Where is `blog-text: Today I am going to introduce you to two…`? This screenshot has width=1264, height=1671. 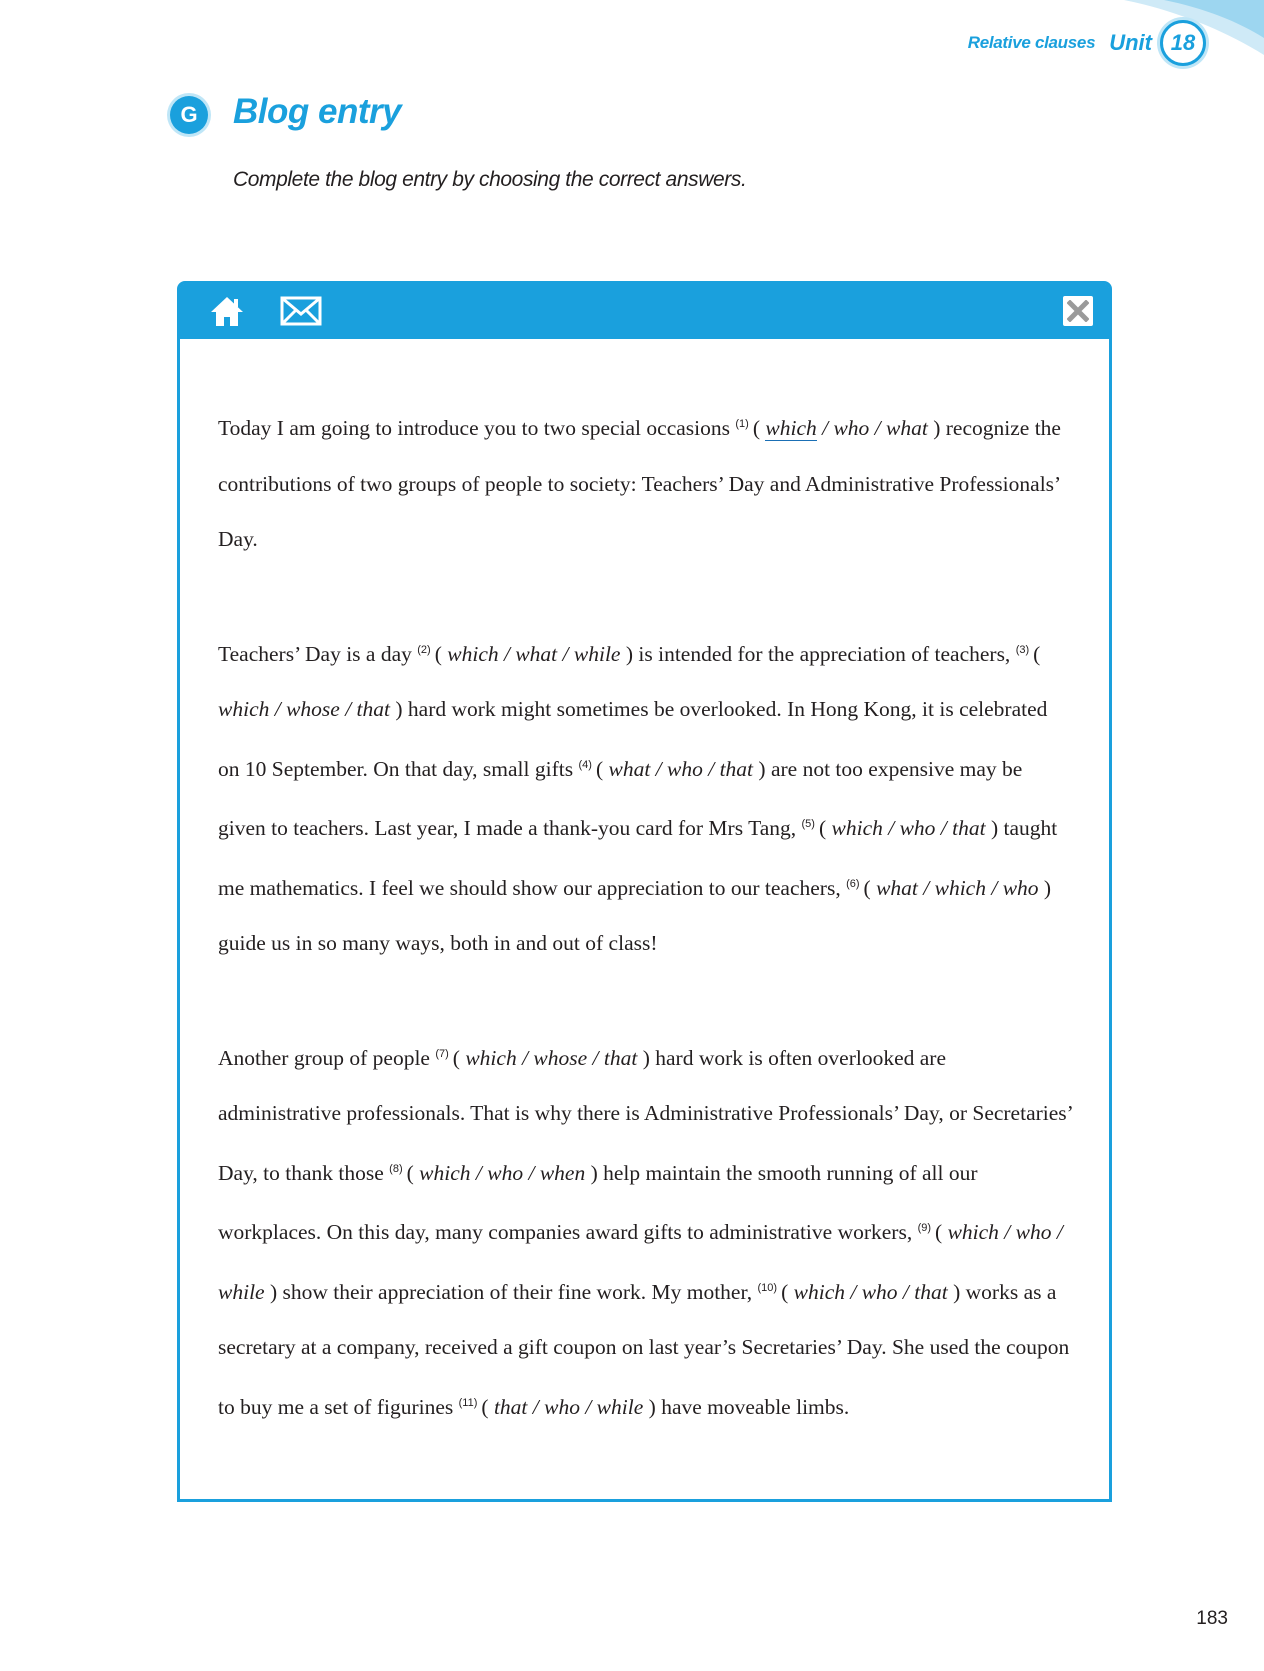 blog-text: Today I am going to introduce you to two… is located at coordinates (477, 428).